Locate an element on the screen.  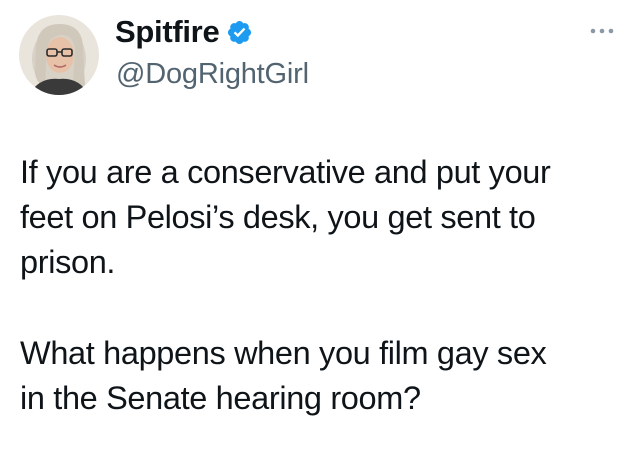
tweet-text-line: in the Senate hearing room? is located at coordinates (220, 398).